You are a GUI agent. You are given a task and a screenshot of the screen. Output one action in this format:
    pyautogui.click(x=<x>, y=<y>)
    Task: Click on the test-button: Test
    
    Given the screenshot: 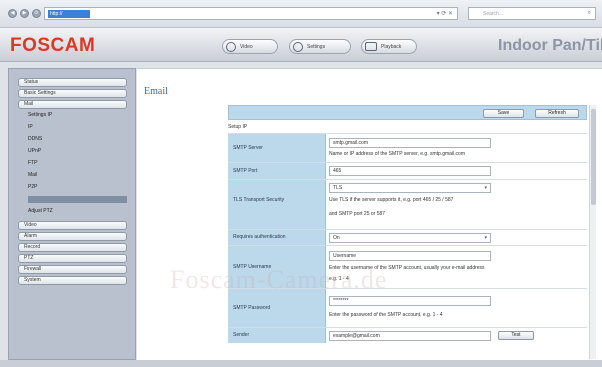 What is the action you would take?
    pyautogui.click(x=516, y=335)
    